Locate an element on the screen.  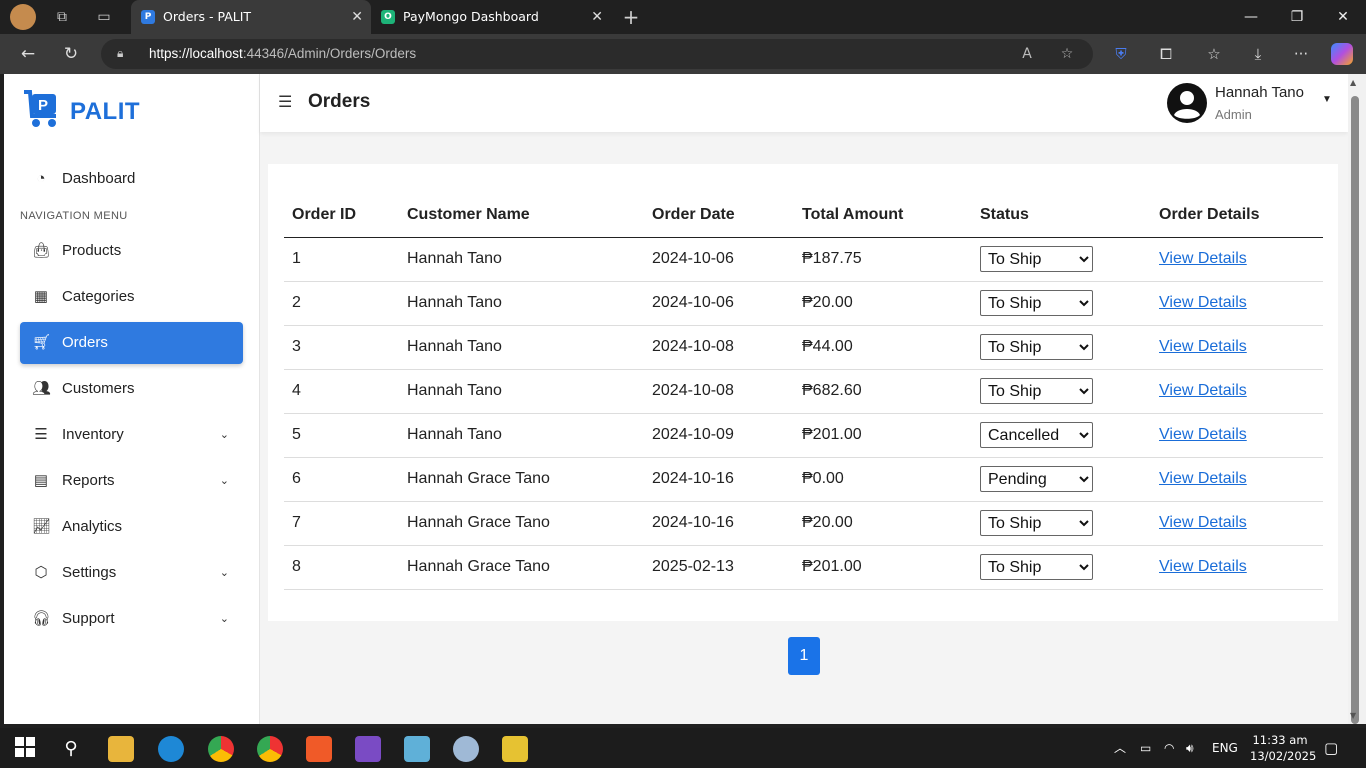
sidebar-item-customers: 👥︎ Customers is located at coordinates (131, 389).